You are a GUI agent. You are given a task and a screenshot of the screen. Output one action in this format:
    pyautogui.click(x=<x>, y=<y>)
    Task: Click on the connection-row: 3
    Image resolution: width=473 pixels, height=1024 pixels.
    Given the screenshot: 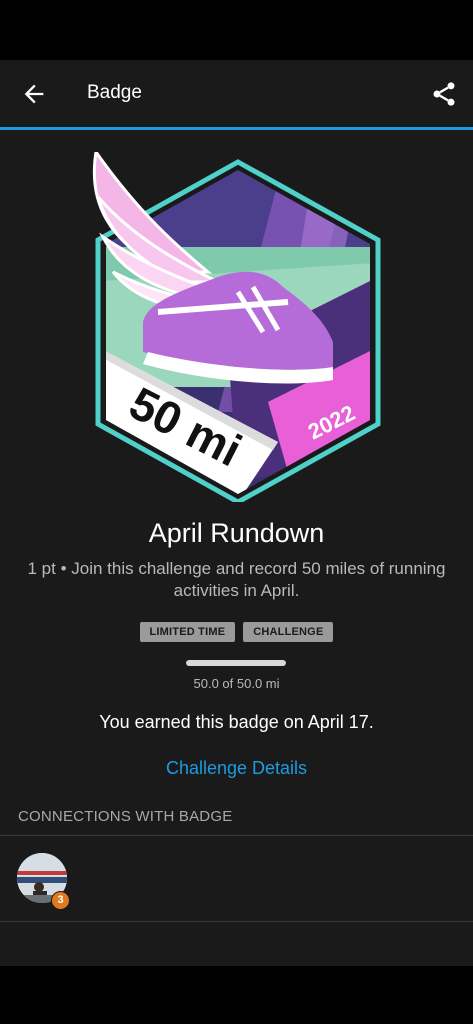 What is the action you would take?
    pyautogui.click(x=236, y=878)
    